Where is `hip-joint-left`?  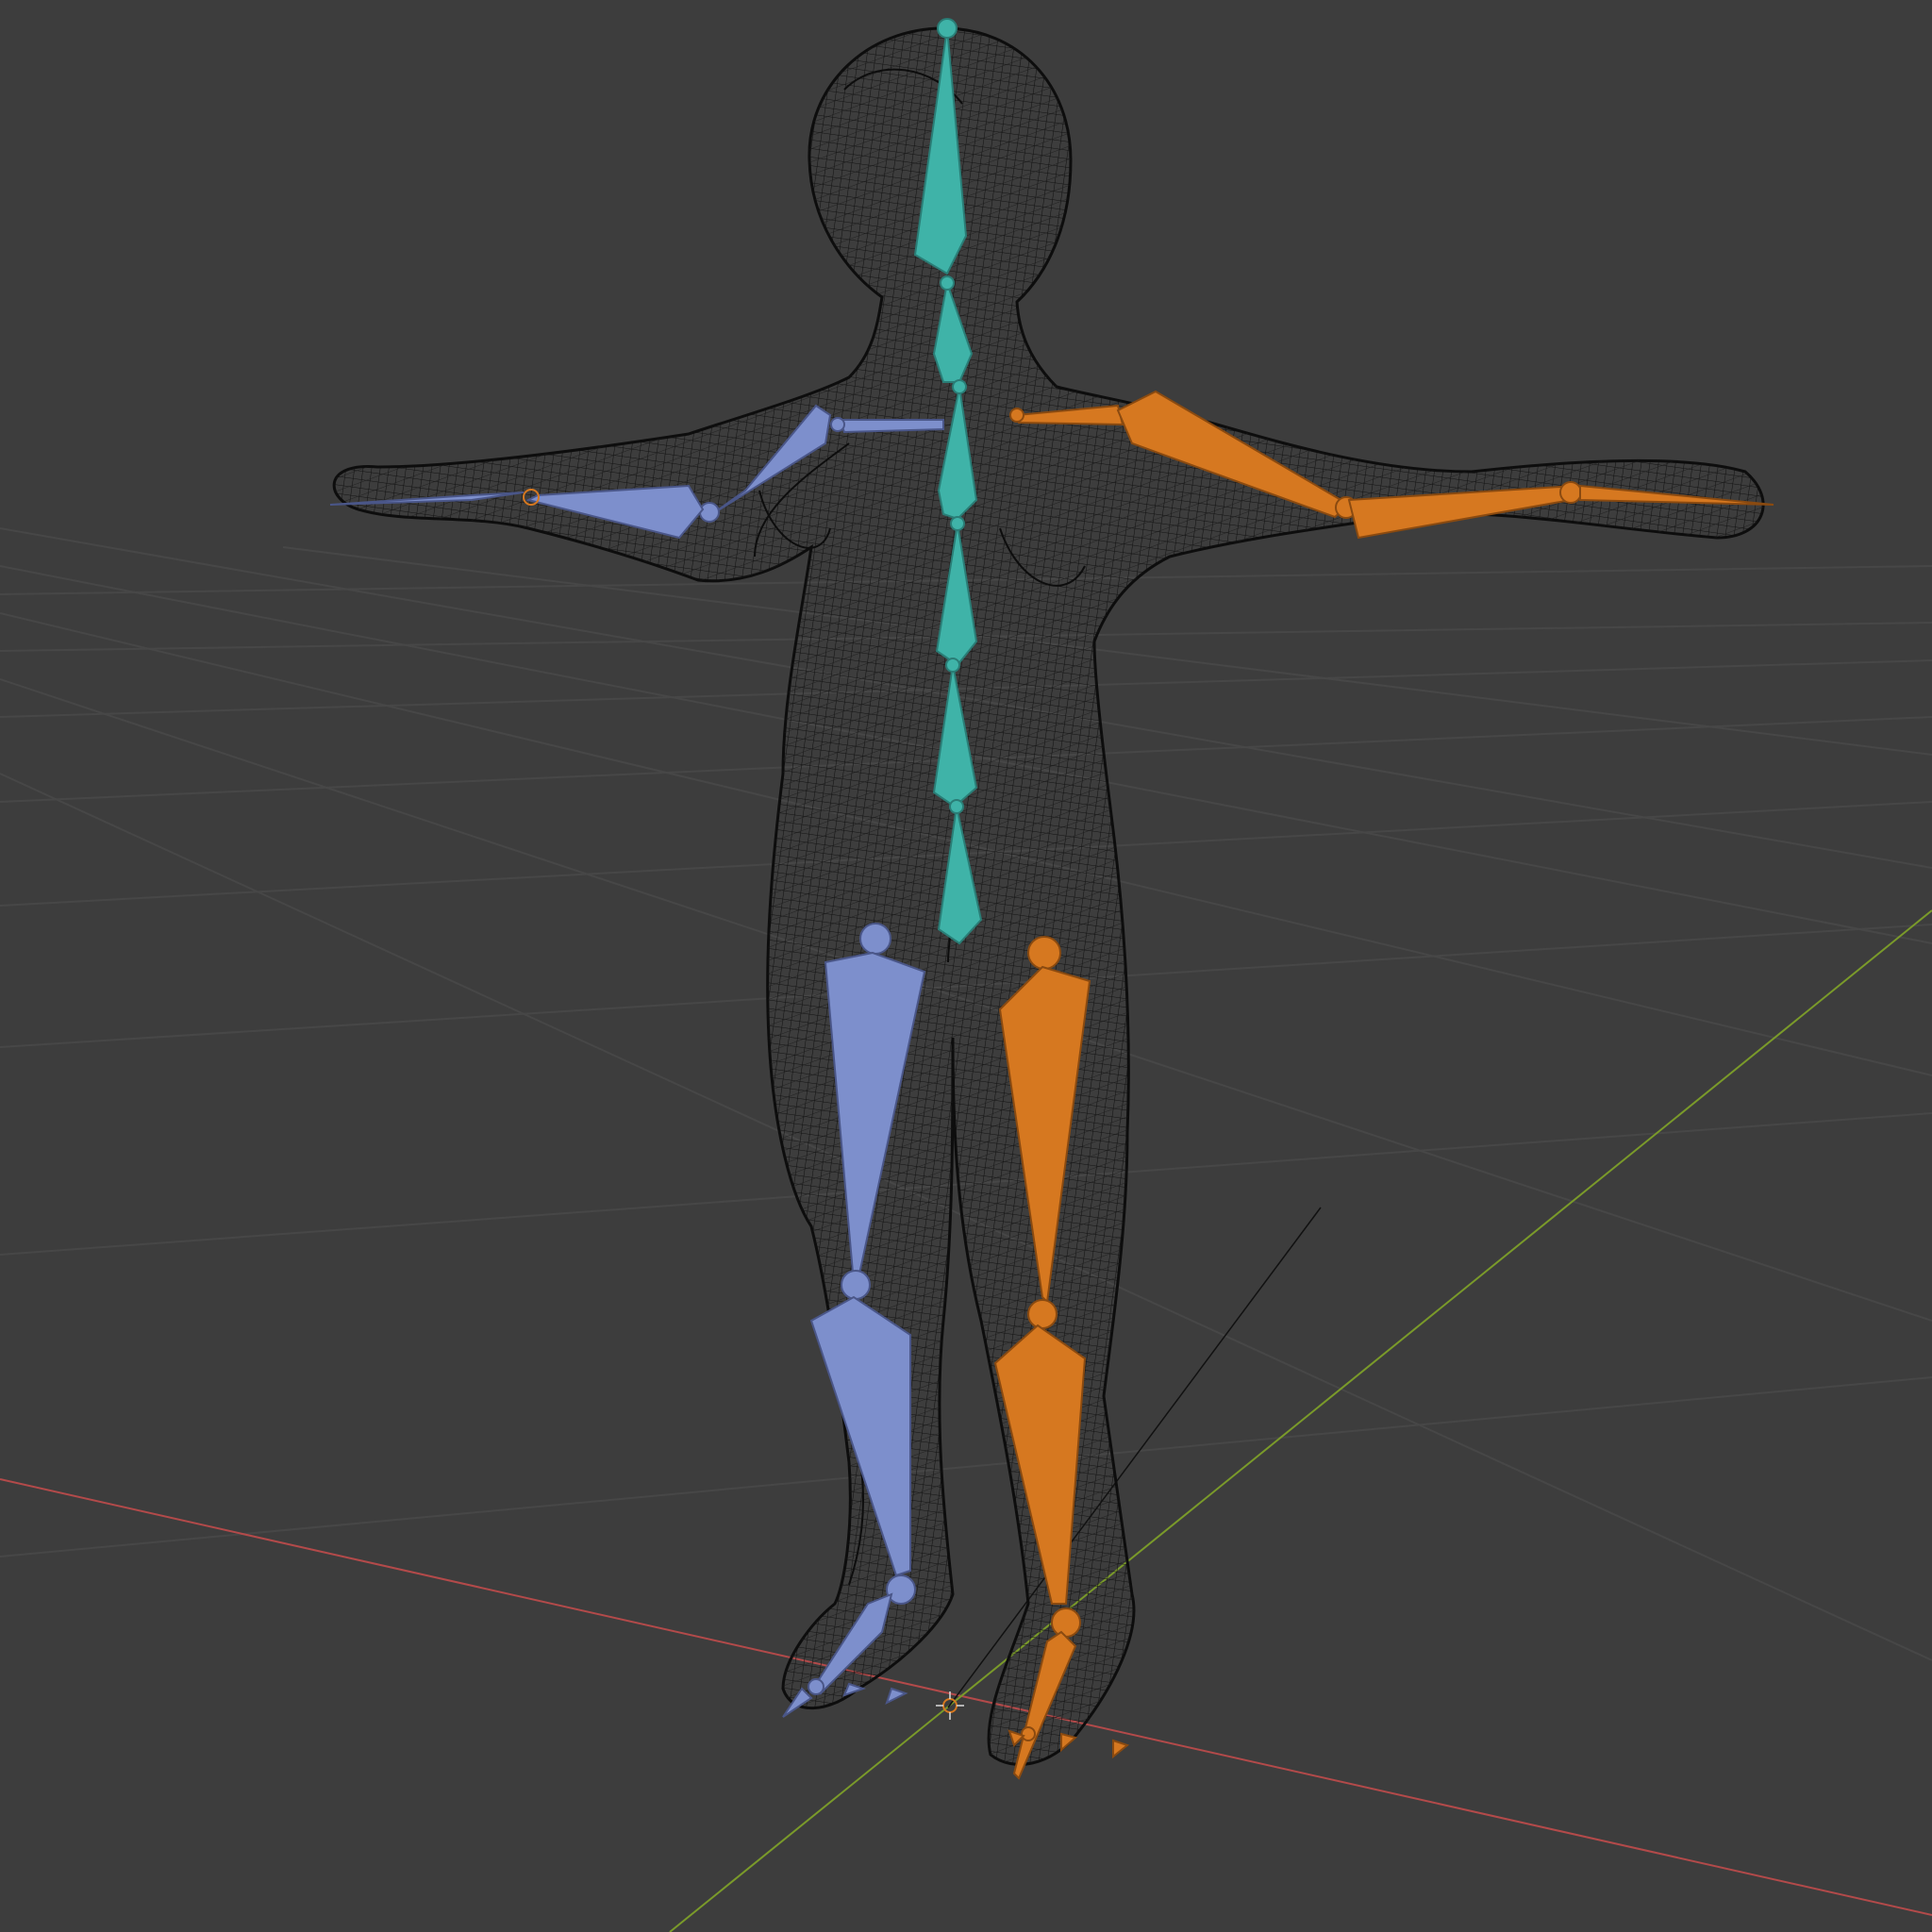
hip-joint-left is located at coordinates (875, 939).